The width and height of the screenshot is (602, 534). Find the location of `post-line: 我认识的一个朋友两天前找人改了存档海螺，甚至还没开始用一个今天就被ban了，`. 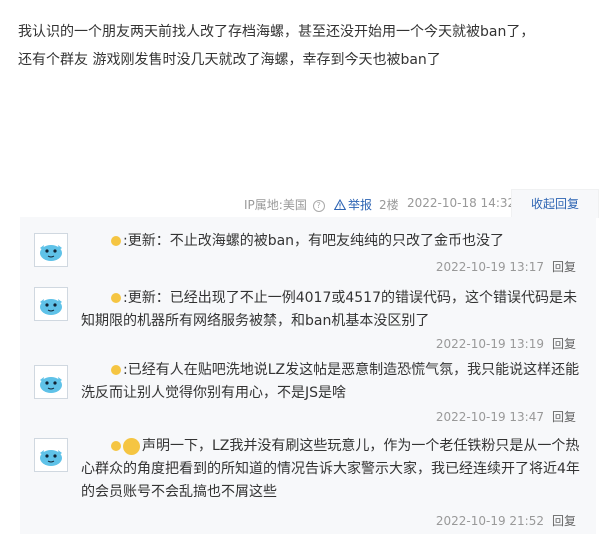

post-line: 我认识的一个朋友两天前找人改了存档海螺，甚至还没开始用一个今天就被ban了， is located at coordinates (276, 32).